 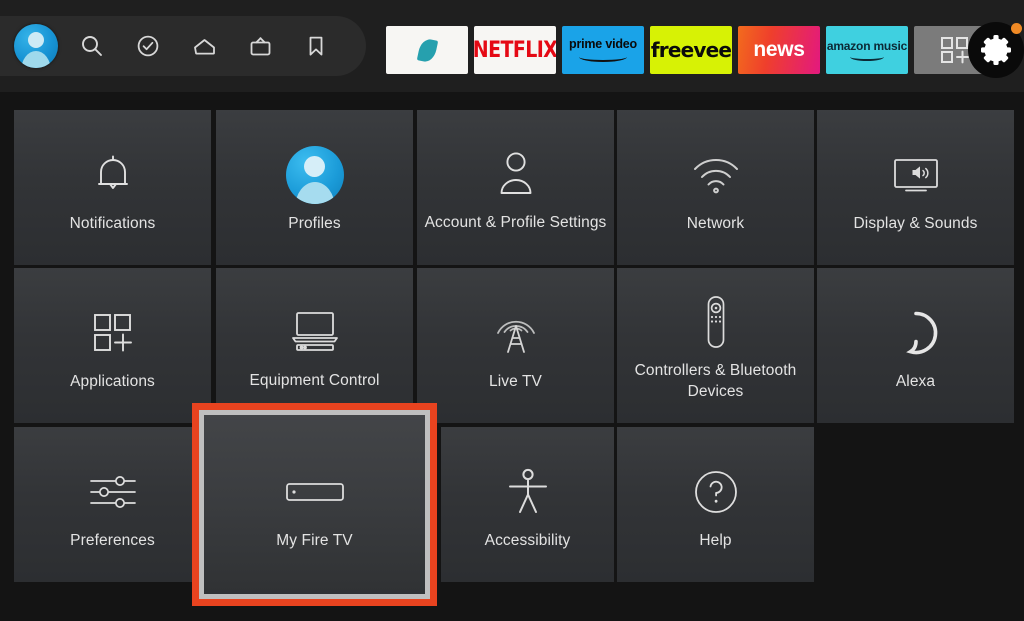 I want to click on profile-avatar-icon, so click(x=314, y=175).